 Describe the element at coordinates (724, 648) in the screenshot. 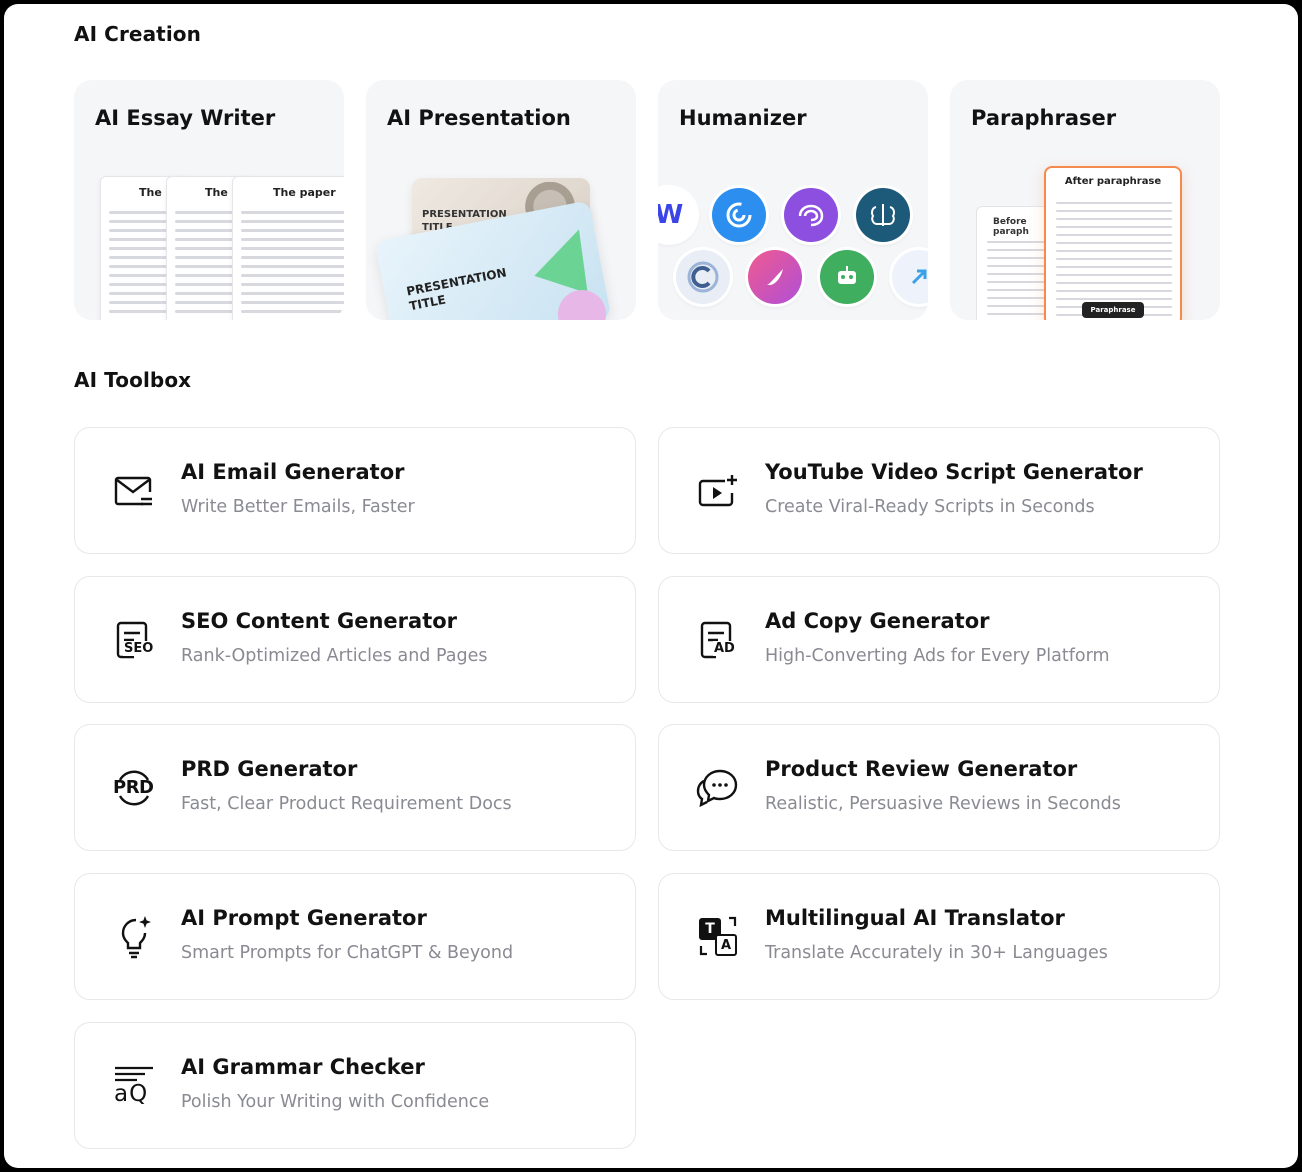

I see `ad-icon-label: AD` at that location.